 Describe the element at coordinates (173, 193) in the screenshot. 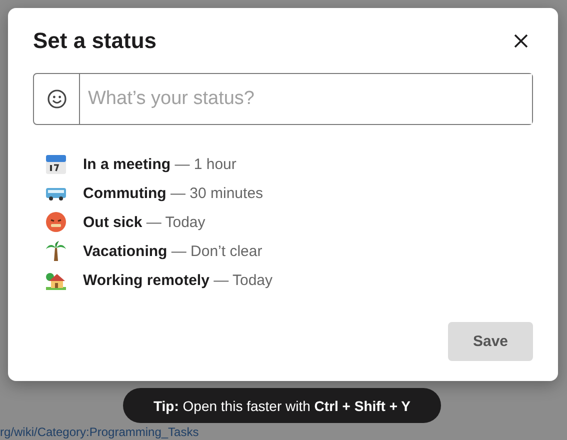

I see `status-option: Commuting — 30 minutes` at that location.